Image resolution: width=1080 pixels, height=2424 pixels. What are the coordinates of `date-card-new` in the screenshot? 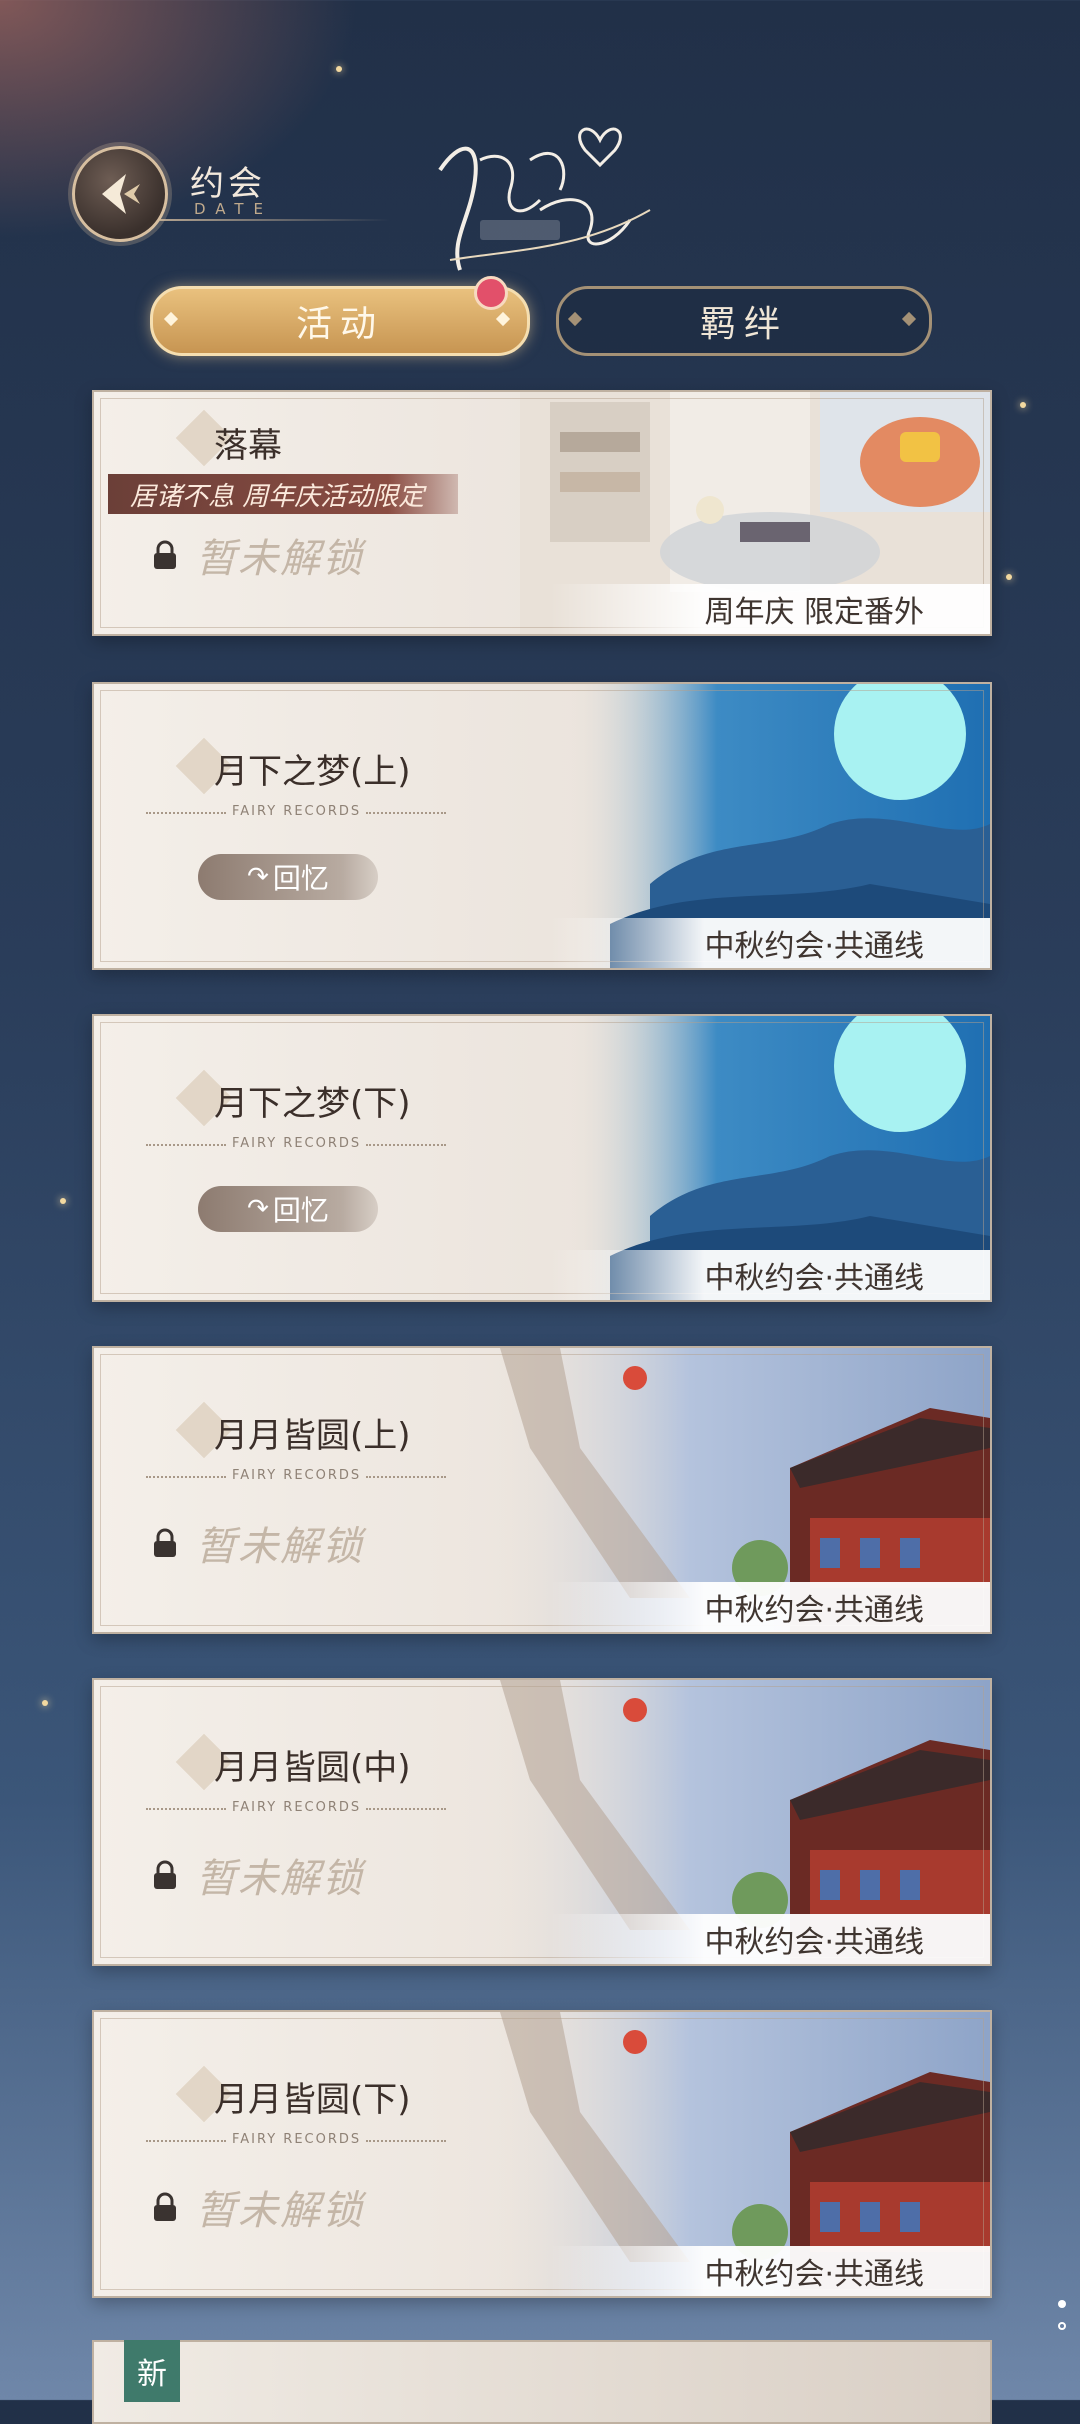 It's located at (542, 2382).